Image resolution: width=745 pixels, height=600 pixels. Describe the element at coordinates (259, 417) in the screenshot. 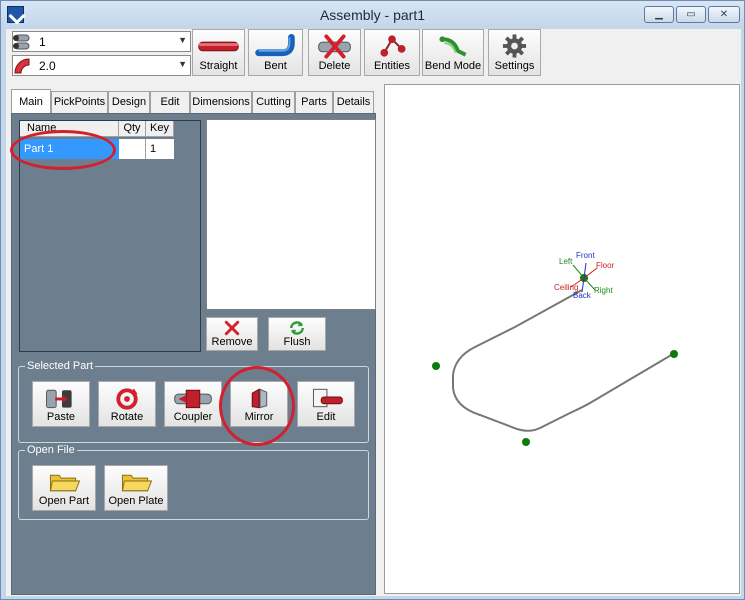

I see `mirror-label: Mirror` at that location.